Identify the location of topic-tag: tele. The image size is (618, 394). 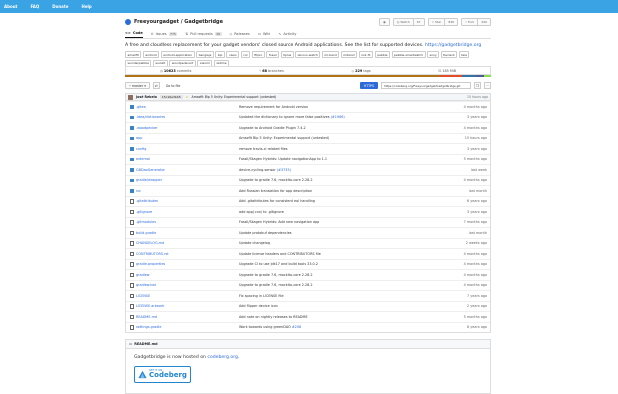
(464, 55).